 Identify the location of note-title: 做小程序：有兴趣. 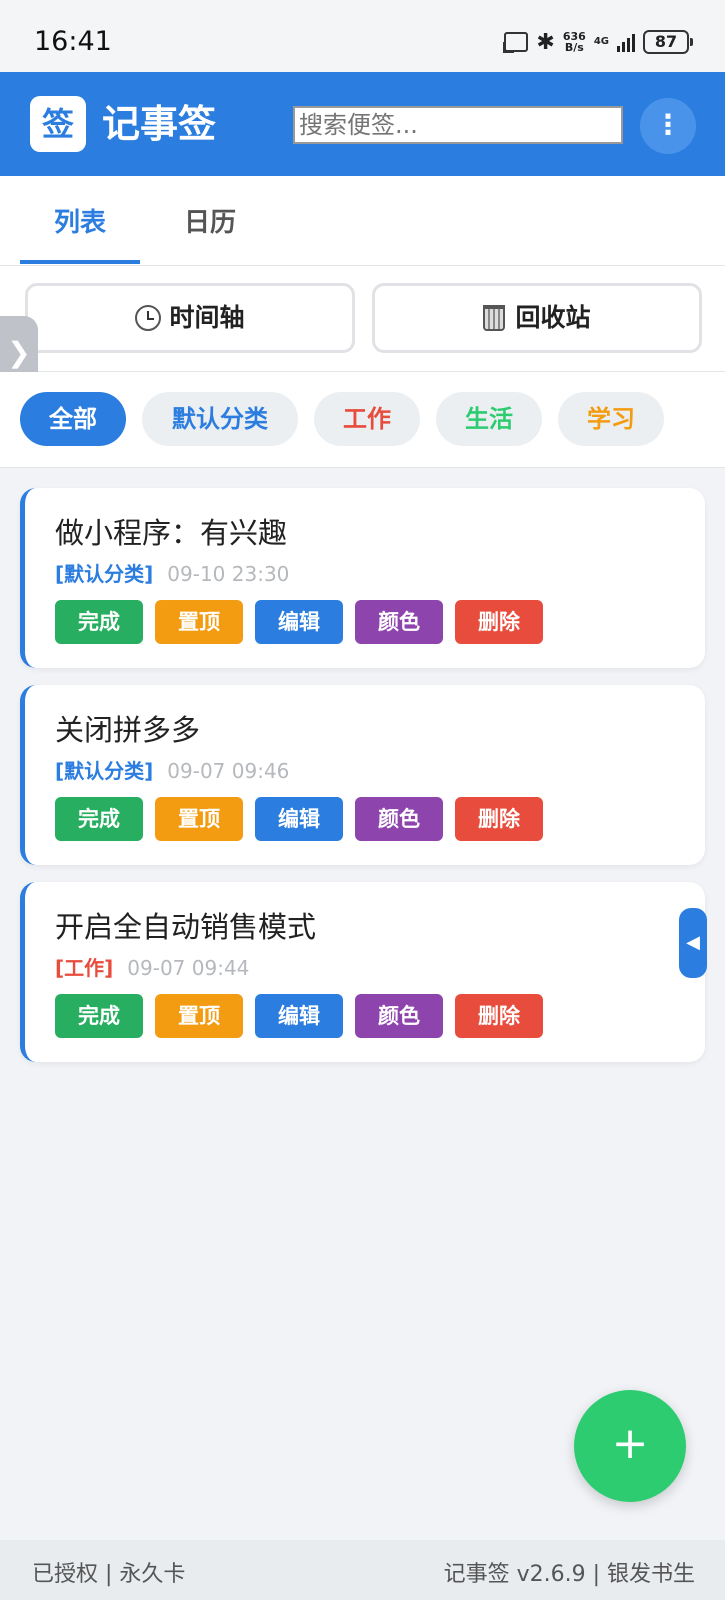
(171, 533).